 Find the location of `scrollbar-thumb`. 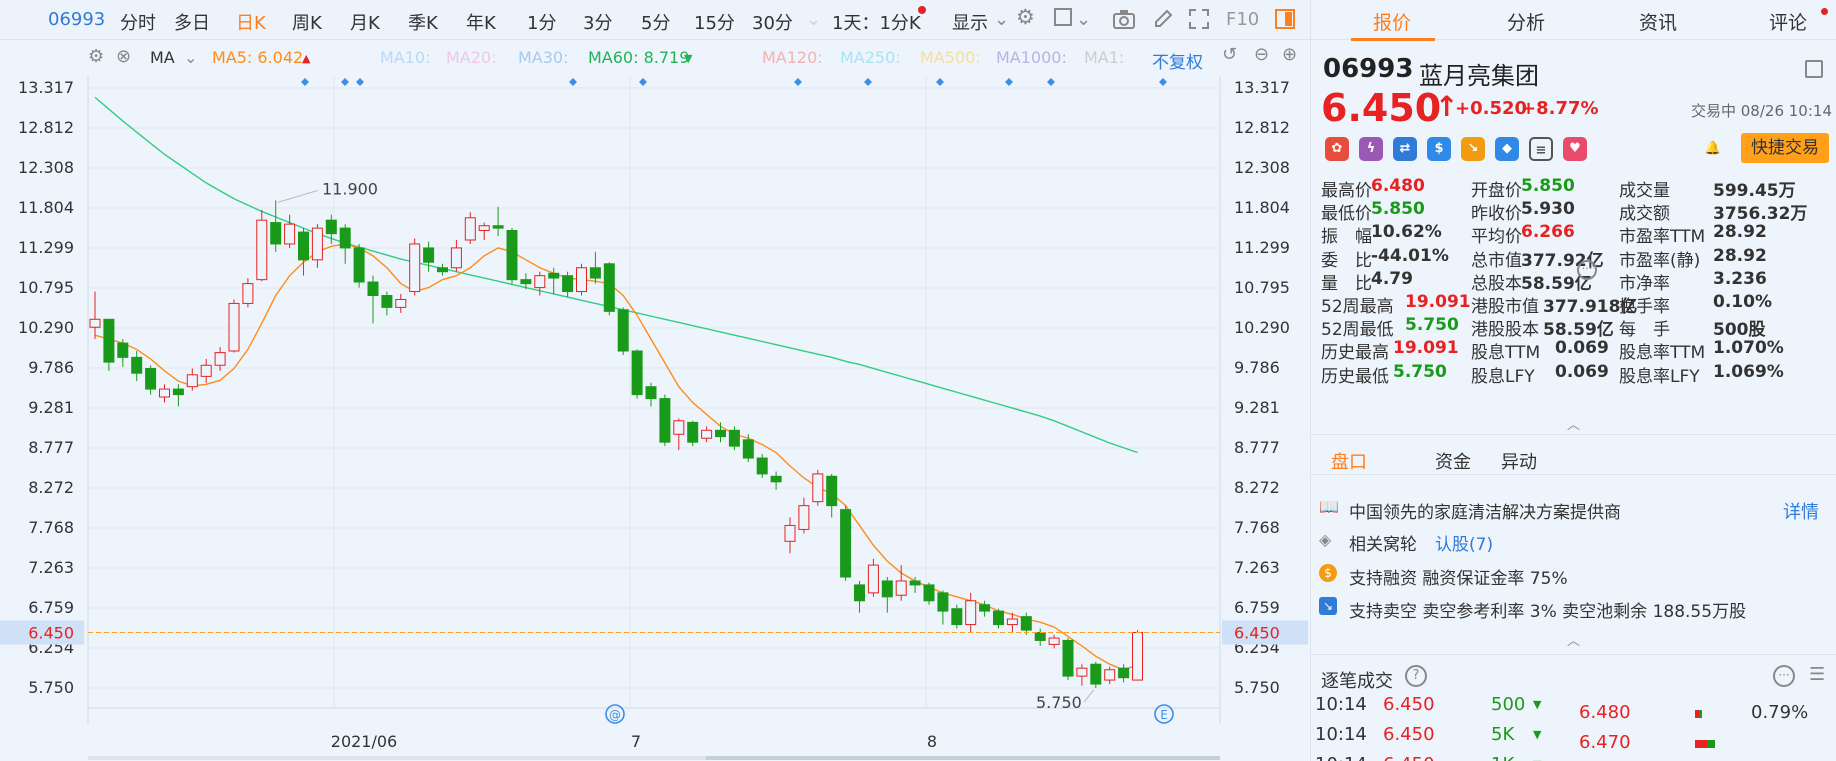

scrollbar-thumb is located at coordinates (963, 758).